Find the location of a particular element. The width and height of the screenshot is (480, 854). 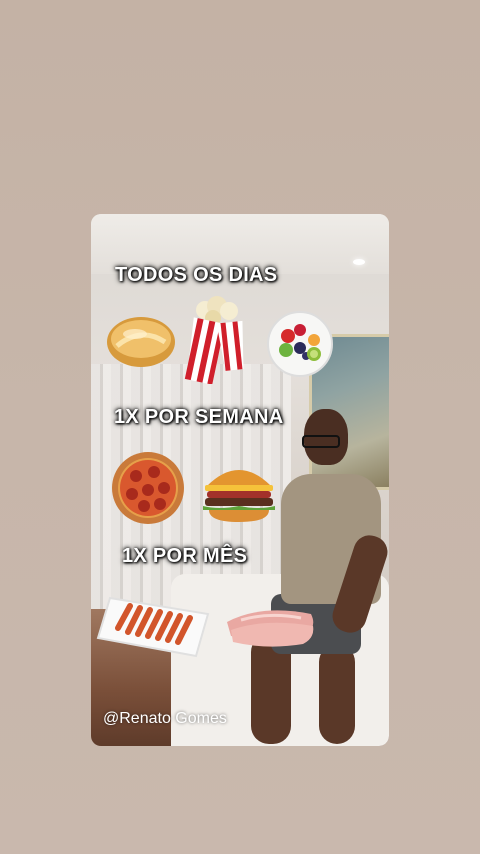

fruit-salad-icon is located at coordinates (300, 344).